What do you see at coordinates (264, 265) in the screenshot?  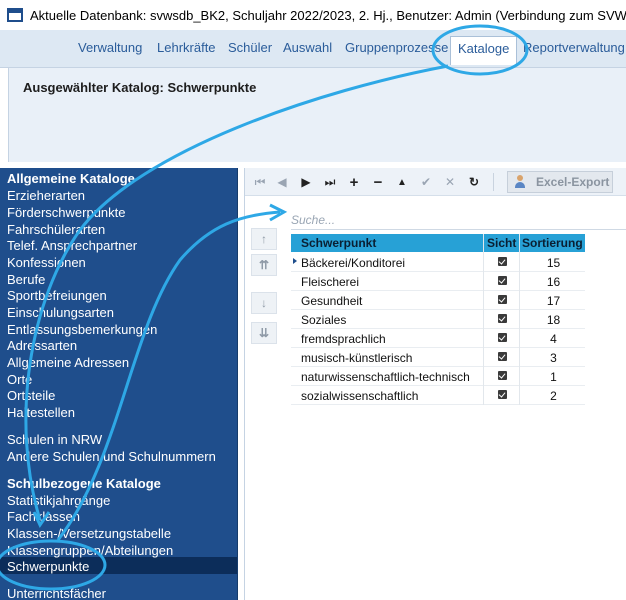 I see `move-top-button: ⇈` at bounding box center [264, 265].